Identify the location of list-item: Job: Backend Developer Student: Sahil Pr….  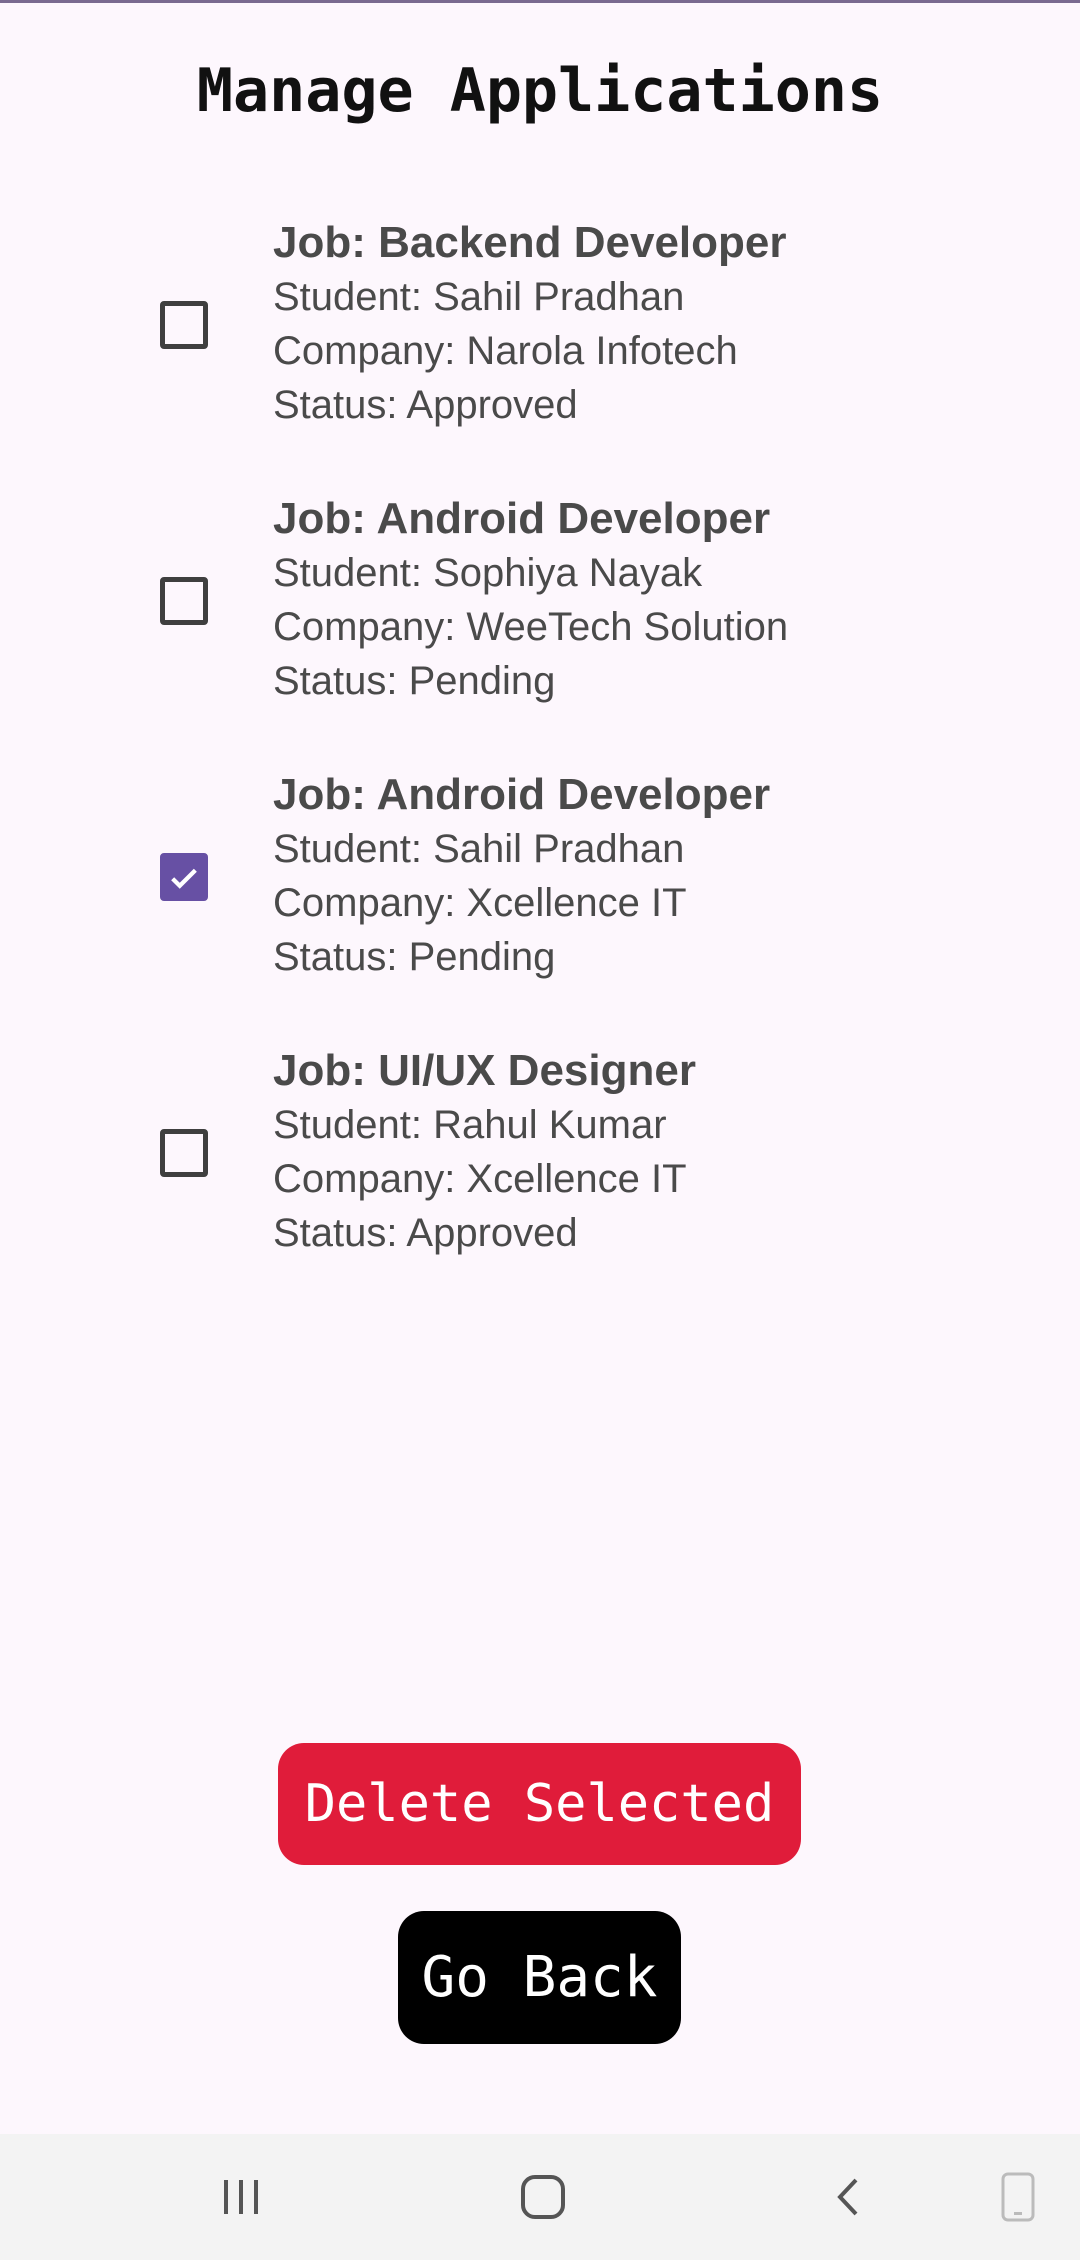
(540, 354).